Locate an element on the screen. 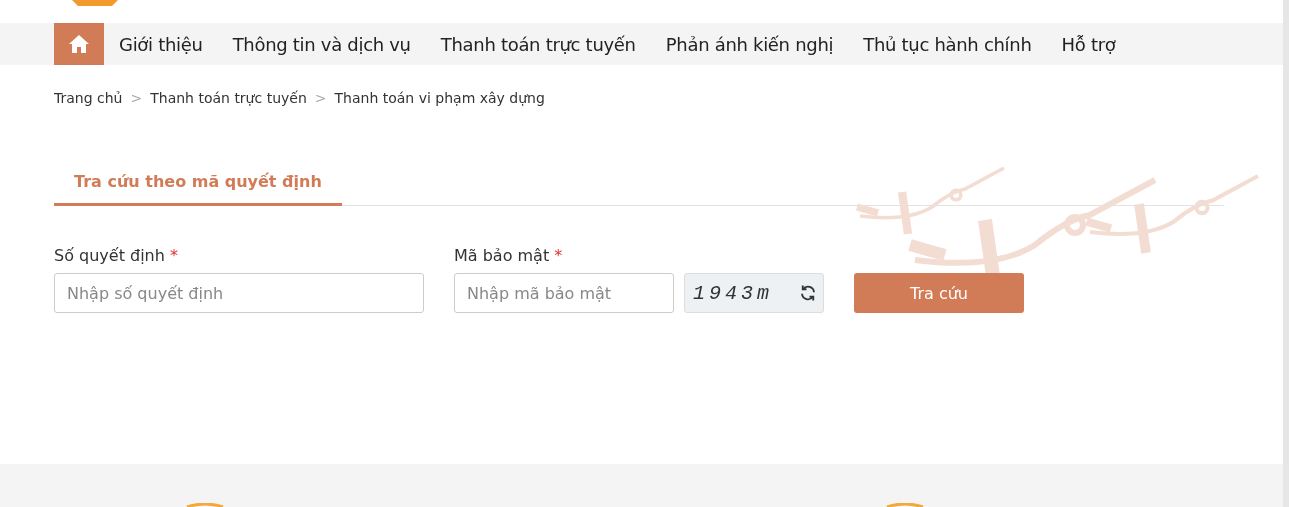 Image resolution: width=1289 pixels, height=507 pixels. decision-number-field: Nhập số quyết định is located at coordinates (239, 293).